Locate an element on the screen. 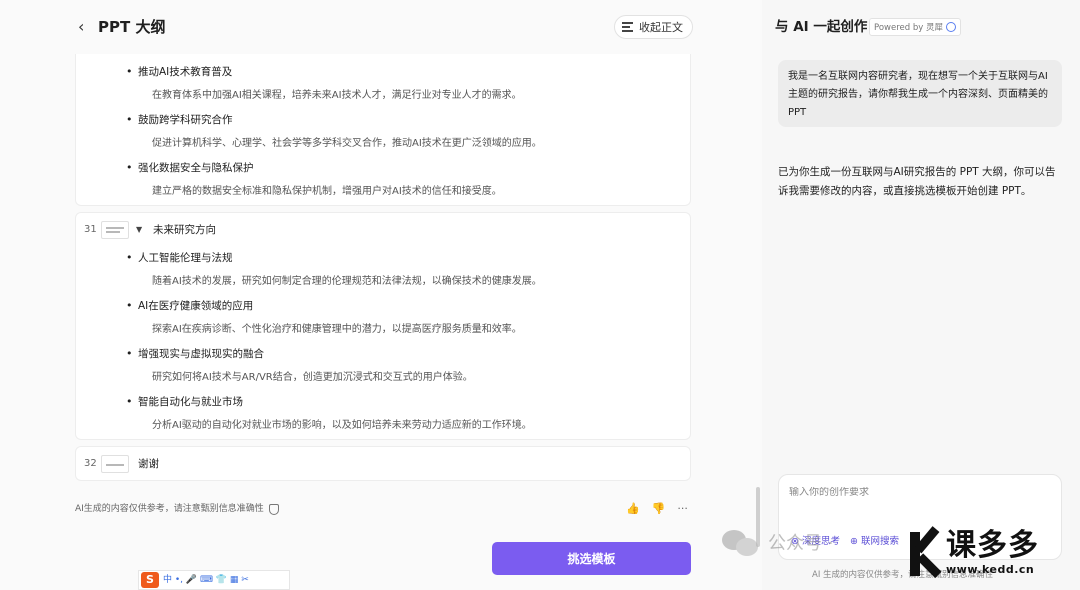 Image resolution: width=1080 pixels, height=590 pixels. bullet-title: AI在医疗健康领域的应用 is located at coordinates (189, 306).